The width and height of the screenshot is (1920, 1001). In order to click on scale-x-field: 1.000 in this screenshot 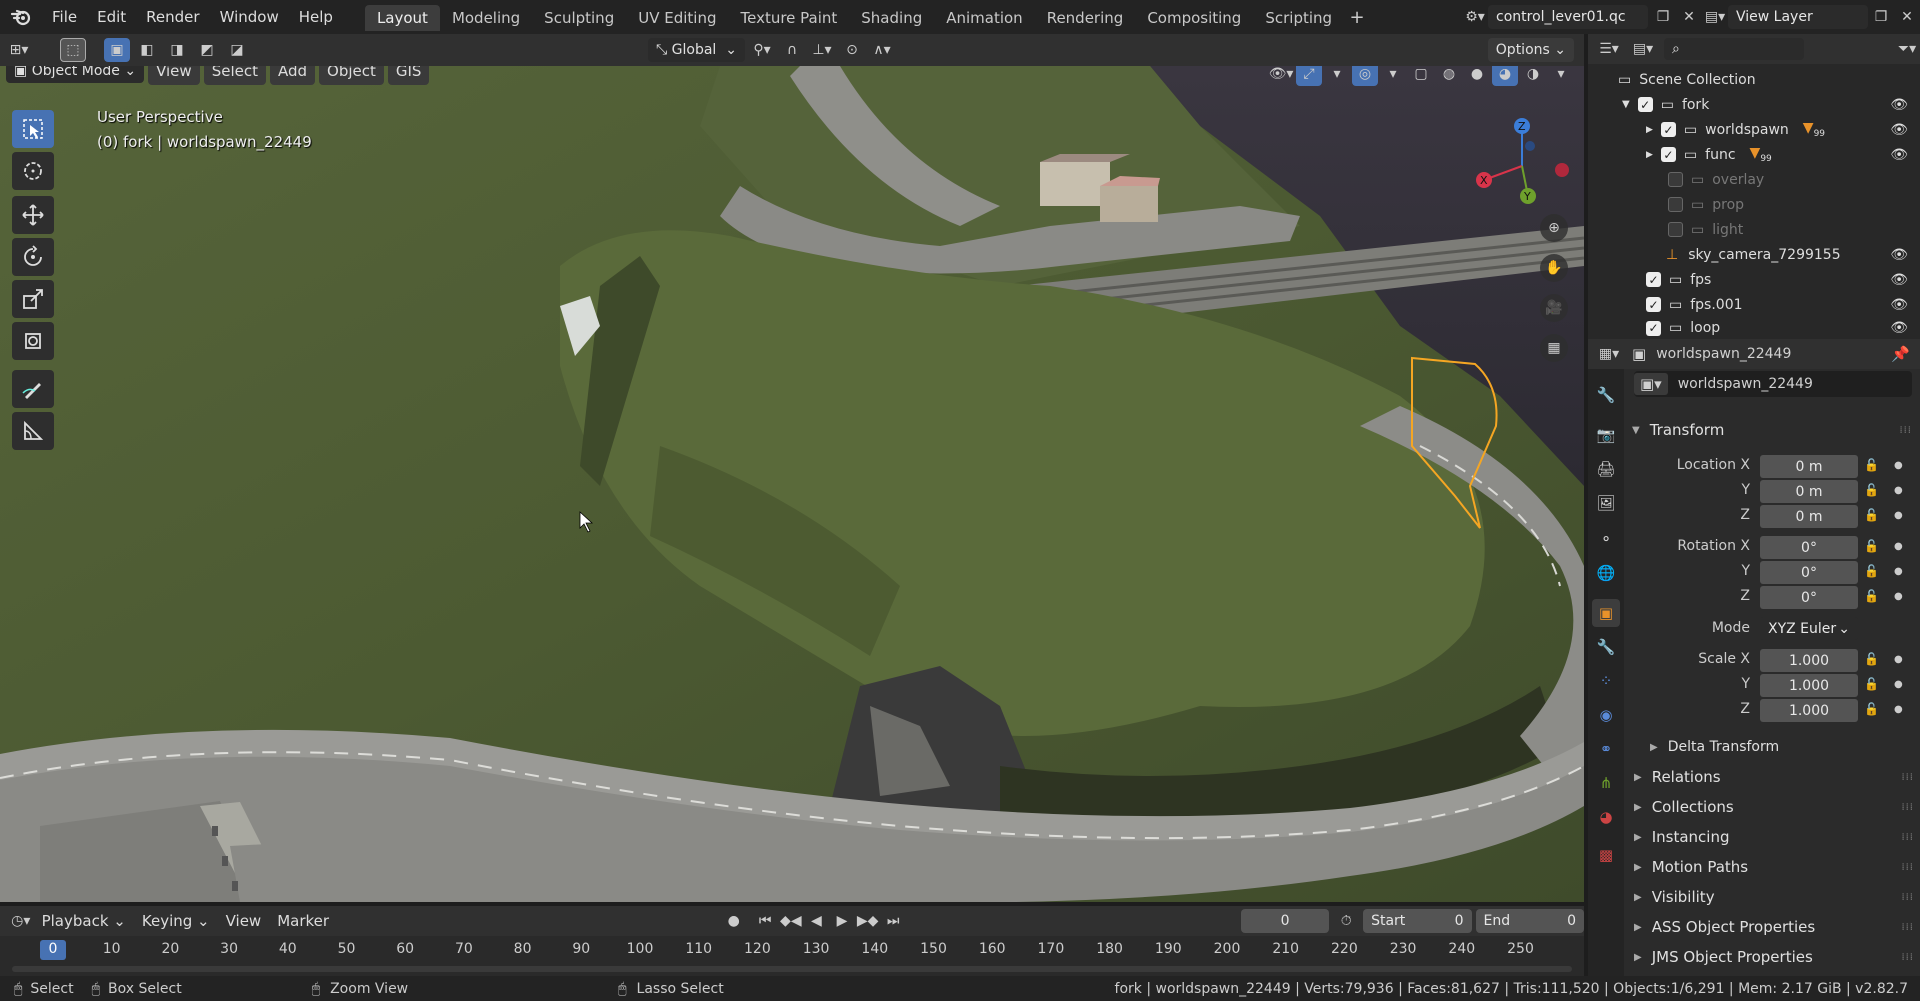, I will do `click(1809, 660)`.